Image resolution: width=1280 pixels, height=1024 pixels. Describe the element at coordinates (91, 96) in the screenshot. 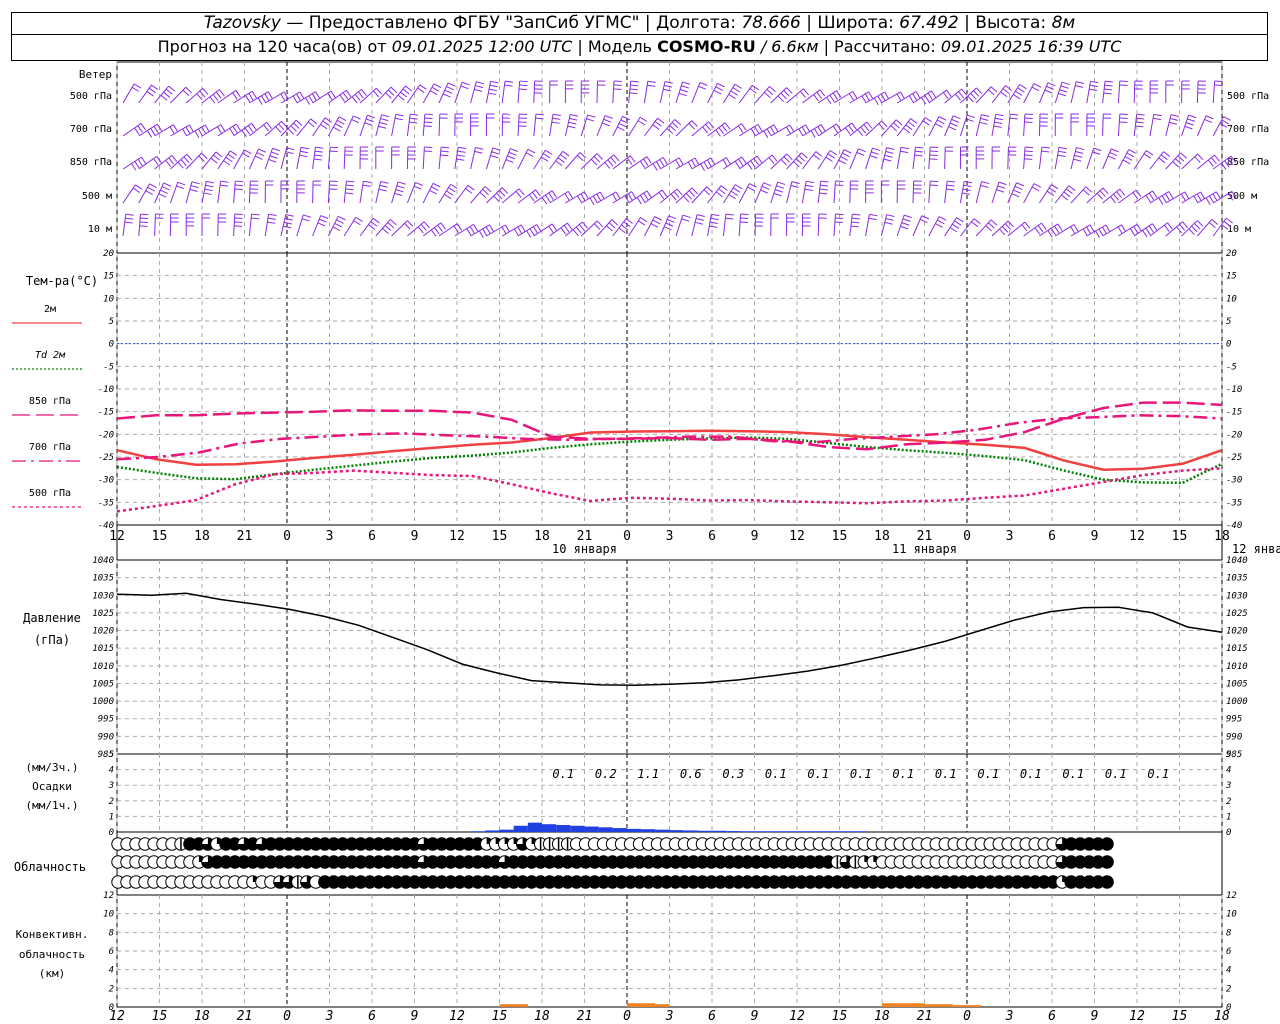

I see `wind-level-label: 500 гПа` at that location.